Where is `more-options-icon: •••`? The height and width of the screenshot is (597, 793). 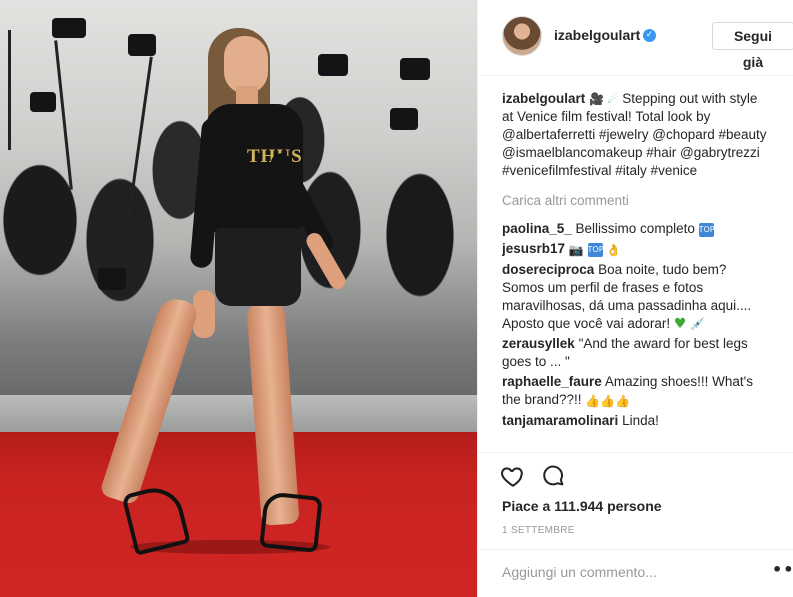
more-options-icon: ••• is located at coordinates (782, 569).